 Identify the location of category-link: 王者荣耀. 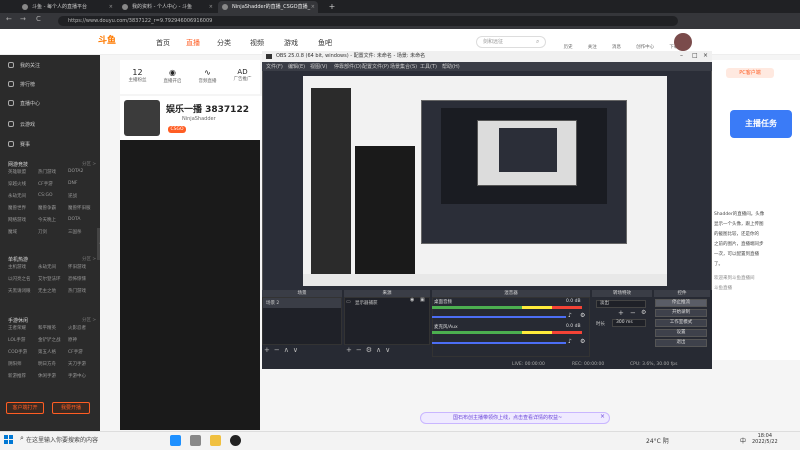
(17, 328).